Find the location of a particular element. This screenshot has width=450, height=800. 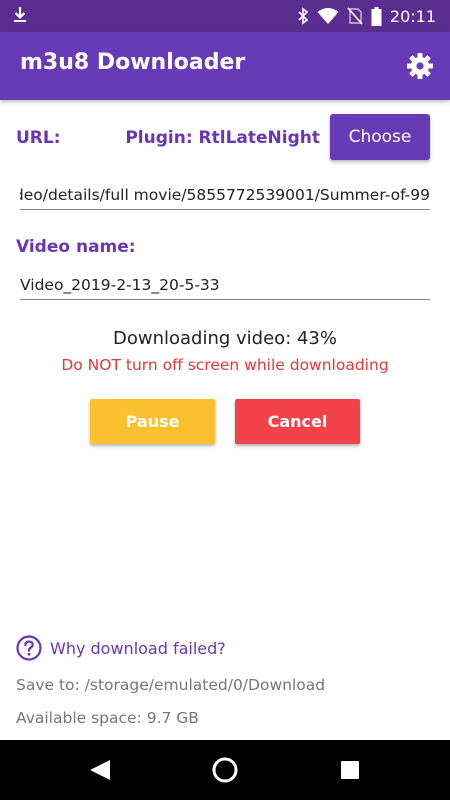

download-failed-help-link: Why download failed? is located at coordinates (121, 648).